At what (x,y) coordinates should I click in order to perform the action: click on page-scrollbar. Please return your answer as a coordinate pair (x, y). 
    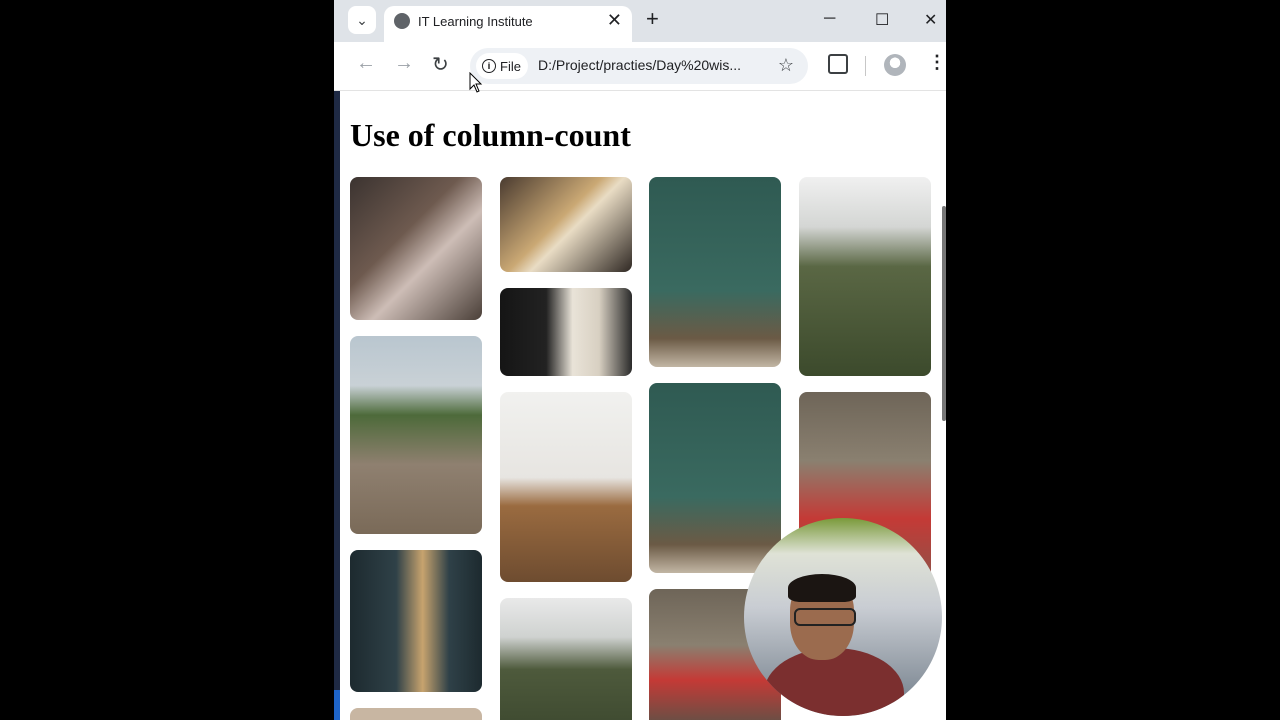
    Looking at the image, I should click on (944, 313).